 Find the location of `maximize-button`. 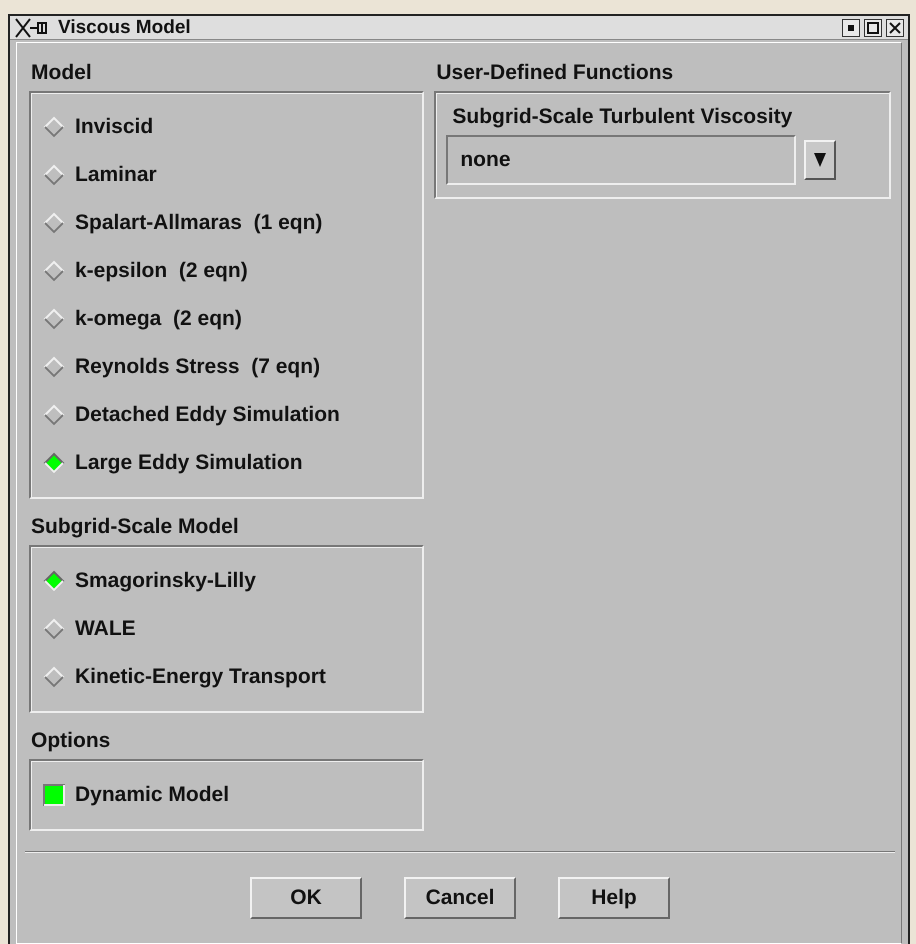

maximize-button is located at coordinates (873, 27).